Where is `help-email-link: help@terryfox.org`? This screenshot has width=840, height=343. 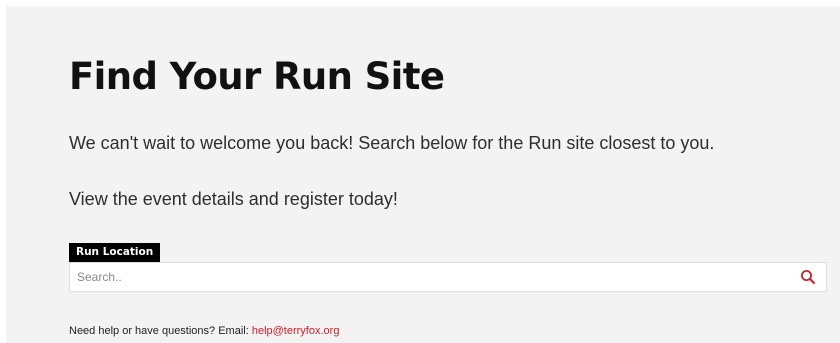 help-email-link: help@terryfox.org is located at coordinates (296, 331).